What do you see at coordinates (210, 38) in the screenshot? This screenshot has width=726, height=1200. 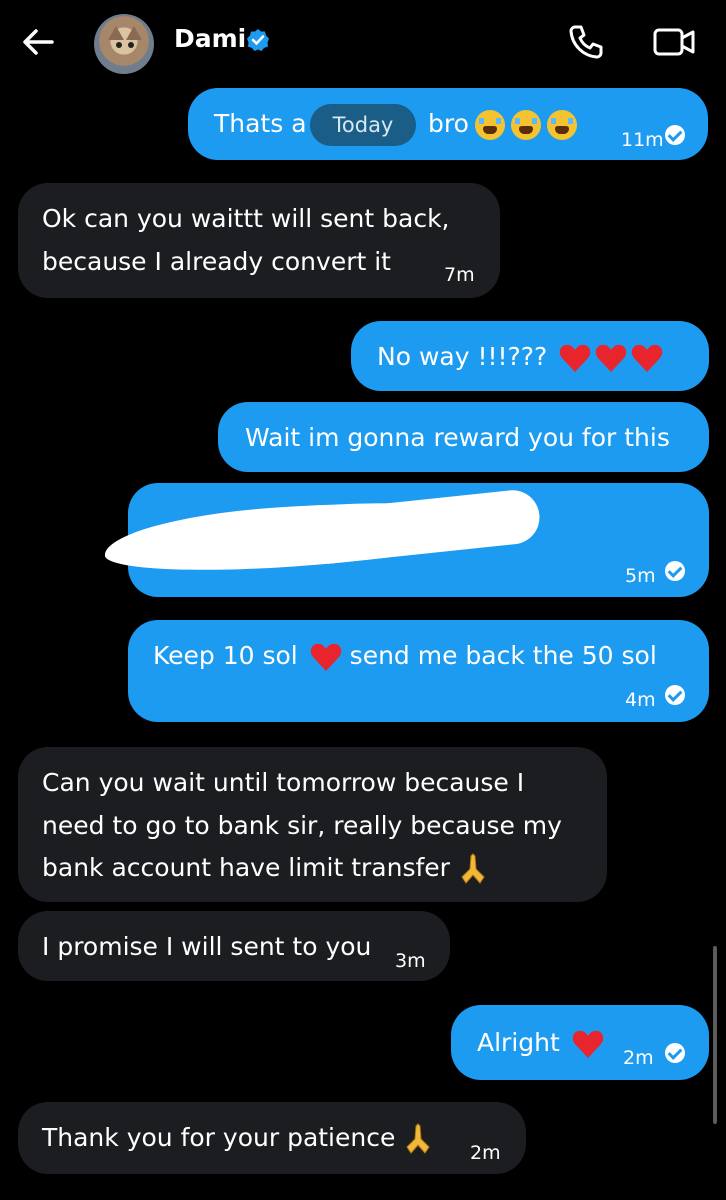 I see `contact-name: Dami` at bounding box center [210, 38].